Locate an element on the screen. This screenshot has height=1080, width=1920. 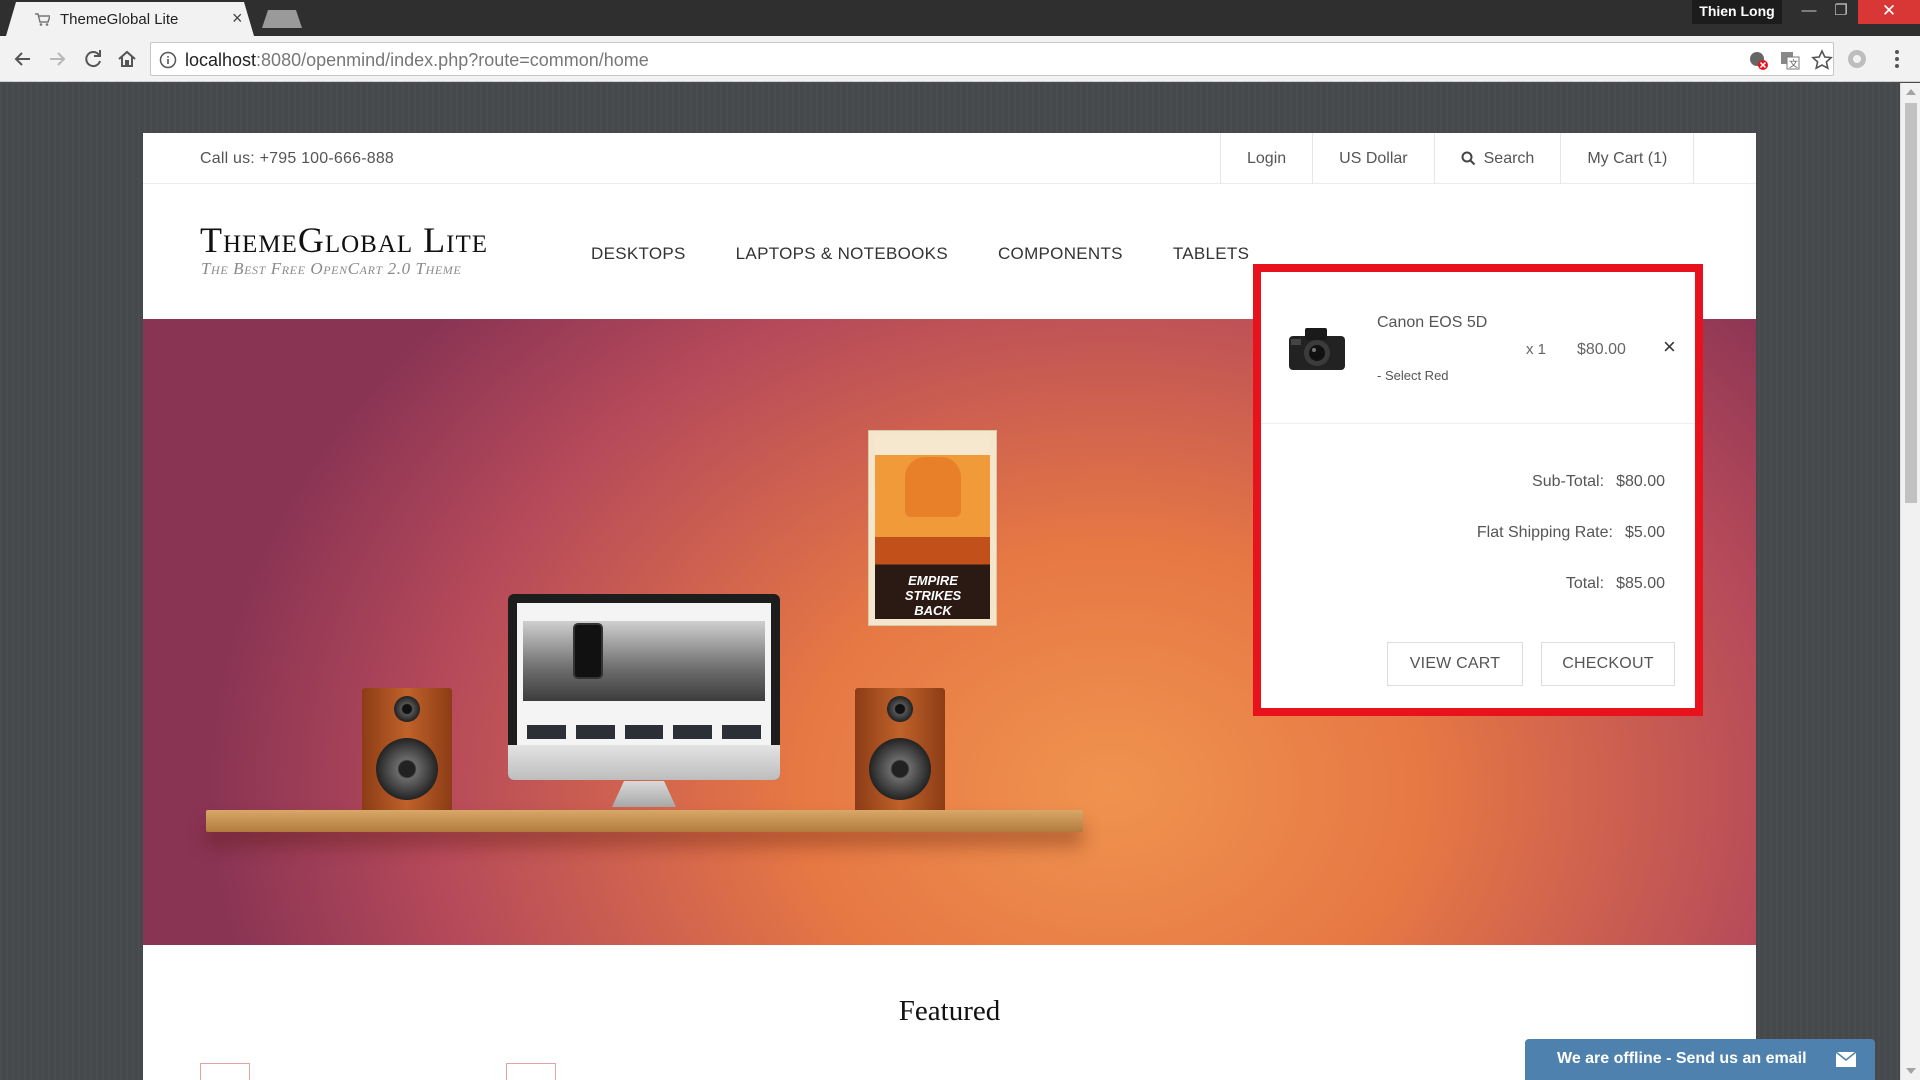
remove-item-icon: × is located at coordinates (1669, 347).